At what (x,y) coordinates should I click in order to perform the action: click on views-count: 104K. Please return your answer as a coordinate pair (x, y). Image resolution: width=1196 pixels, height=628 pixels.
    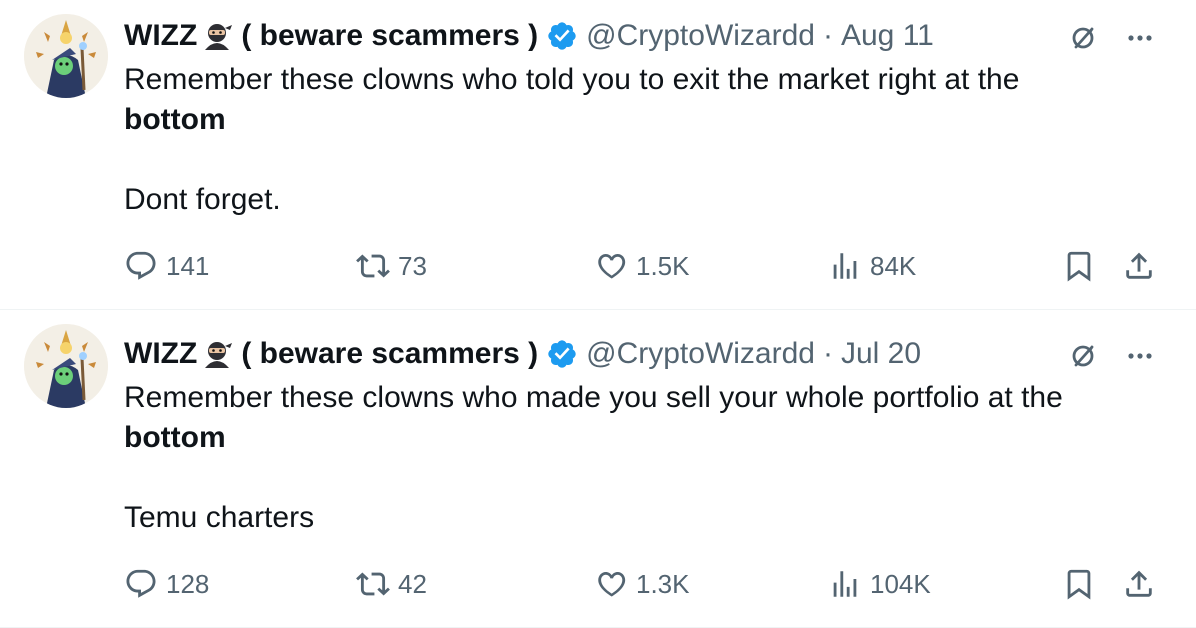
    Looking at the image, I should click on (900, 583).